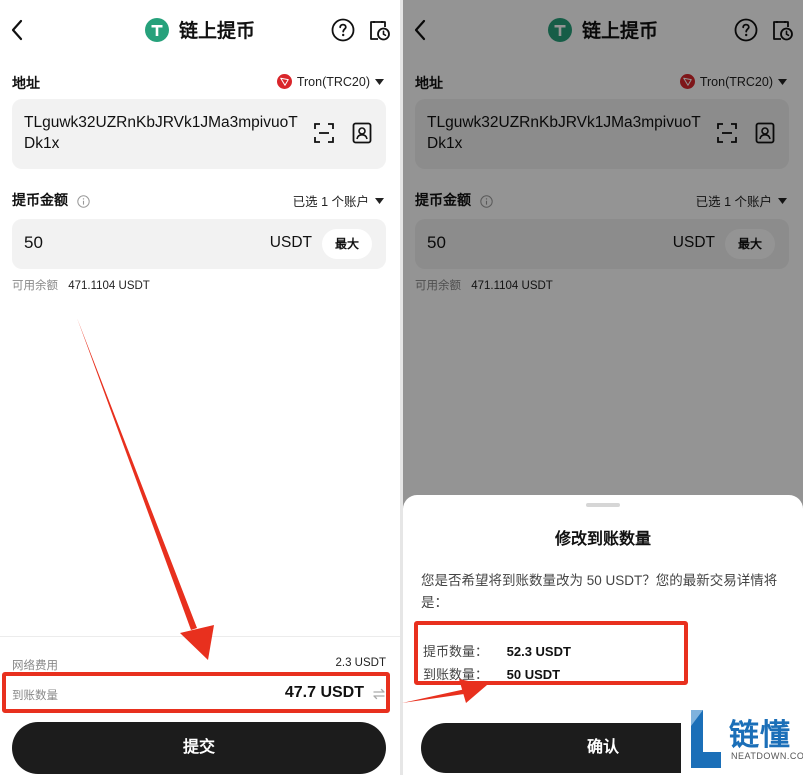 The height and width of the screenshot is (775, 803). I want to click on submit-button: 提交, so click(199, 748).